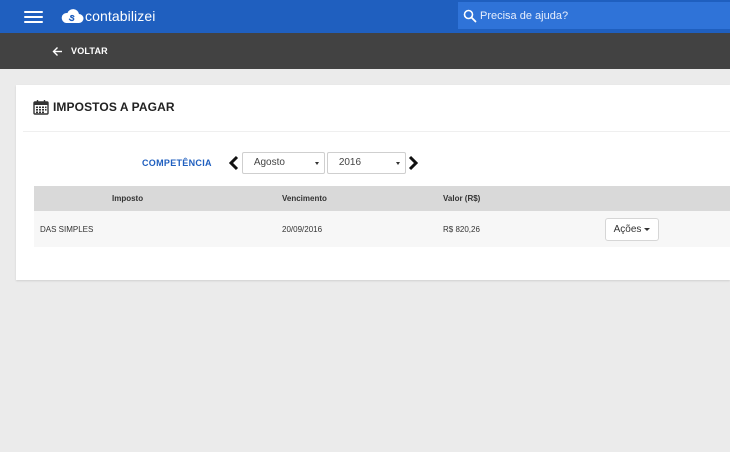 The image size is (730, 452). Describe the element at coordinates (461, 229) in the screenshot. I see `cell-valor: R$ 820,26` at that location.